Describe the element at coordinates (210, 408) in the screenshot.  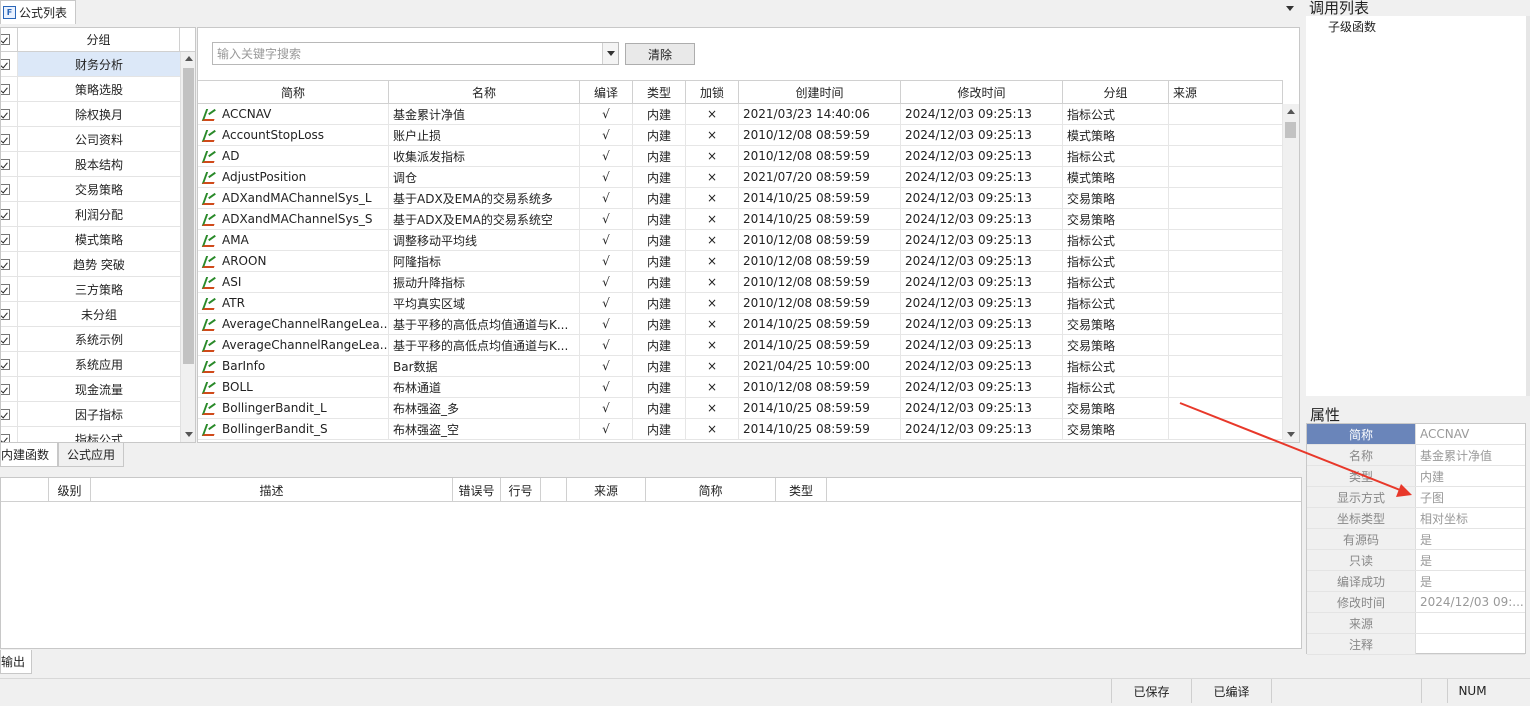
I see `formula-icon` at that location.